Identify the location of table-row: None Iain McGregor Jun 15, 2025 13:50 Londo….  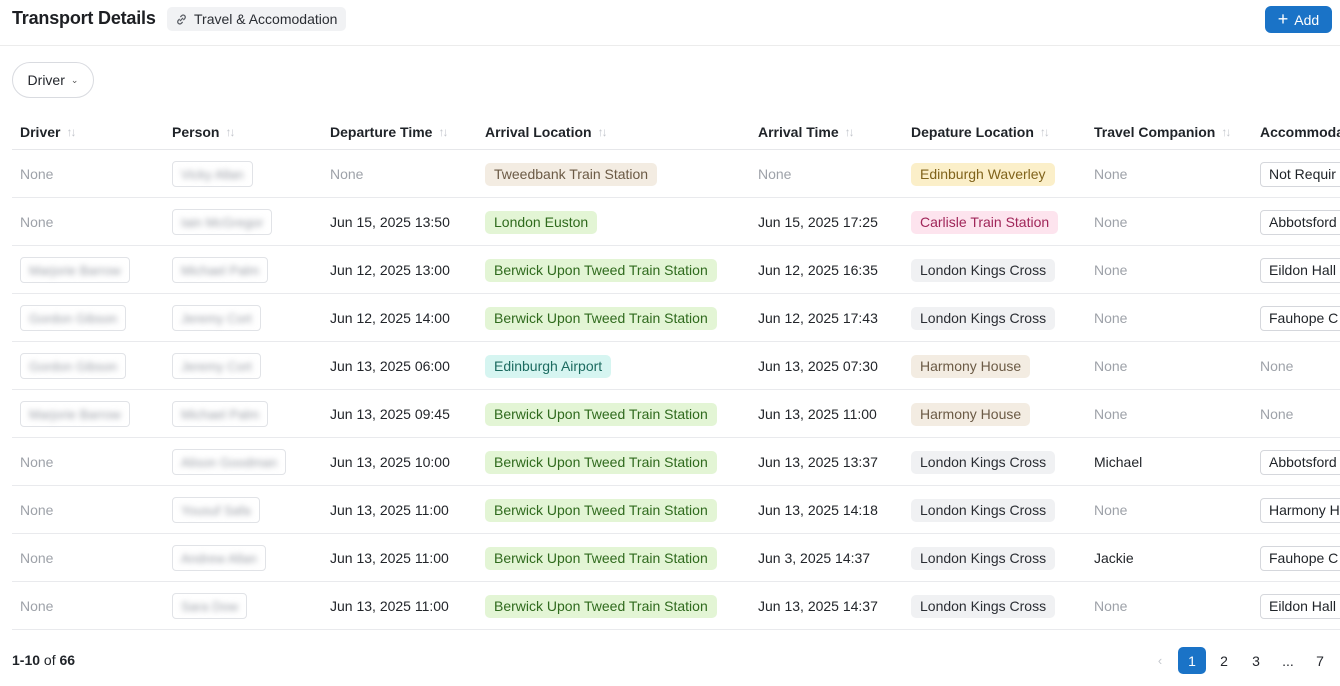
(676, 222).